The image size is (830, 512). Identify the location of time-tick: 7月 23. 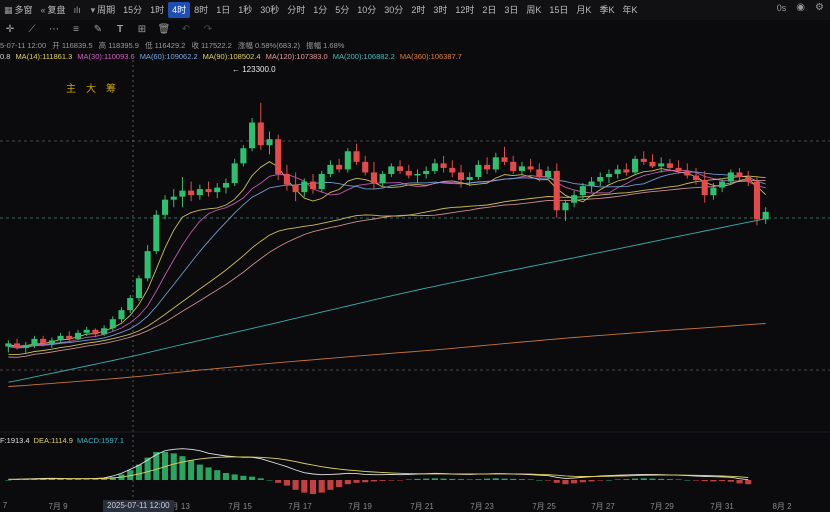
(482, 506).